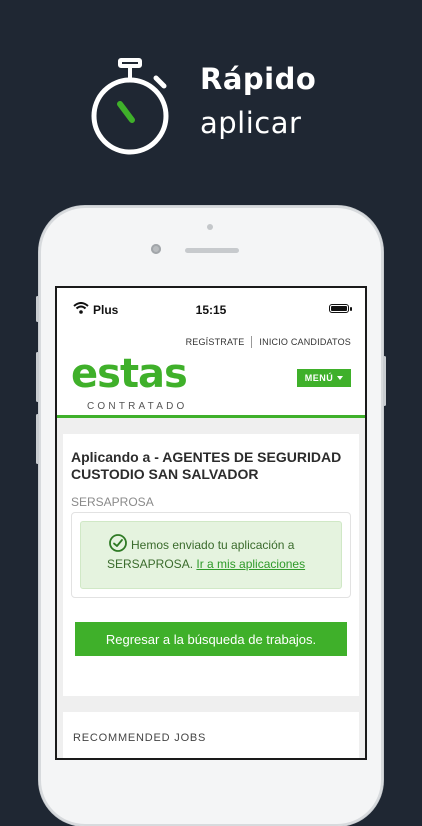  What do you see at coordinates (213, 545) in the screenshot?
I see `success-message-line1: Hemos enviado tu aplicación a` at bounding box center [213, 545].